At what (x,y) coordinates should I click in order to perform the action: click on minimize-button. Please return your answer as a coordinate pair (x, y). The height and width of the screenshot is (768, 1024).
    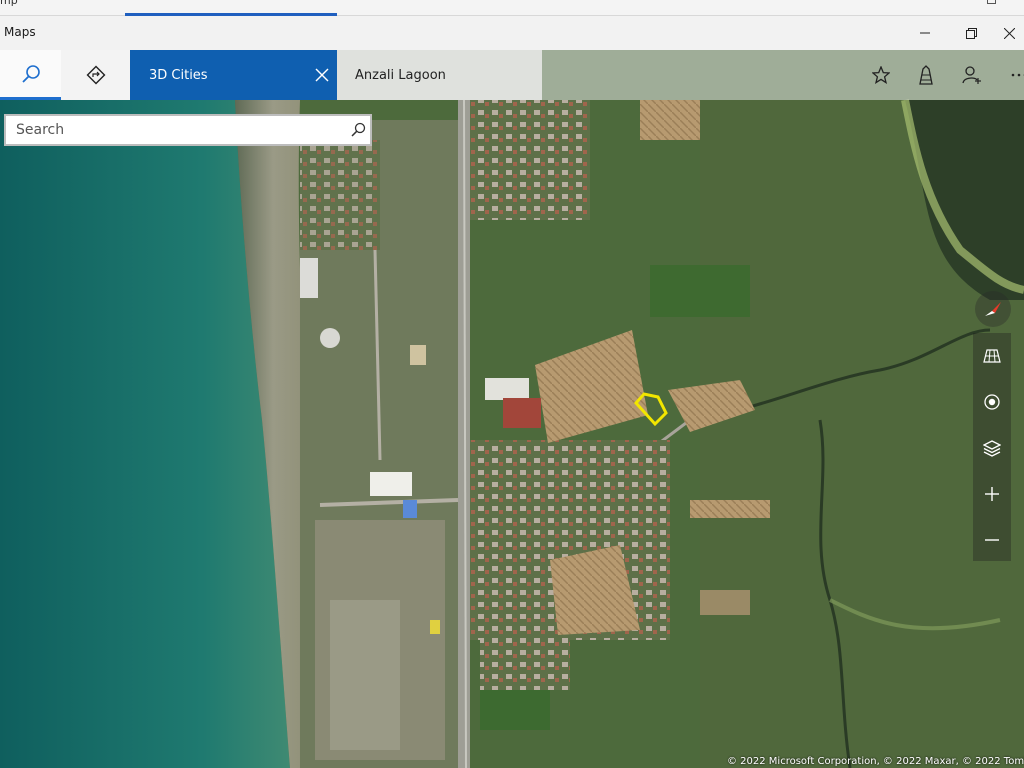
    Looking at the image, I should click on (925, 33).